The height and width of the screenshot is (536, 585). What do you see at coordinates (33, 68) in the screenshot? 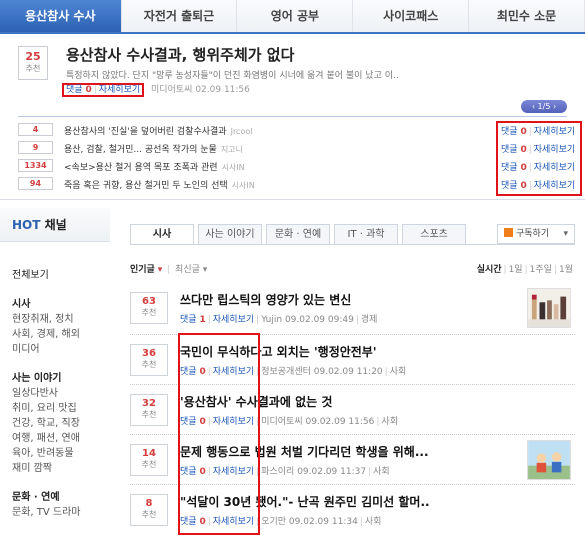
I see `recommend-label: 추천` at bounding box center [33, 68].